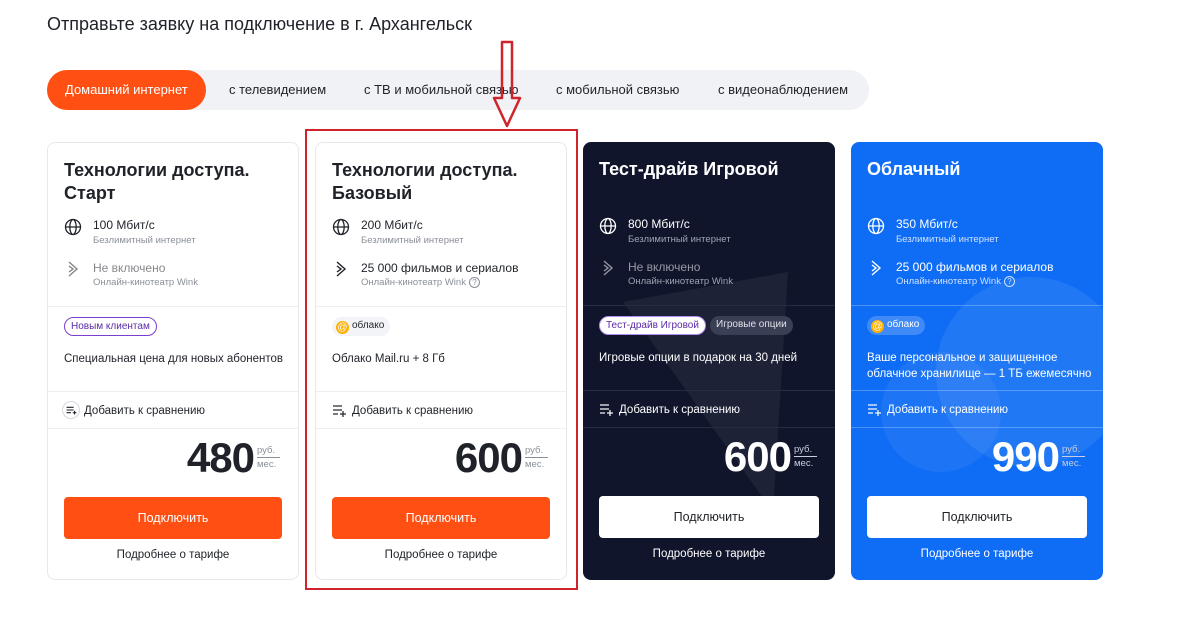 This screenshot has height=626, width=1200. I want to click on game-test-drive-badge: Тест-драйв Игровой, so click(652, 325).